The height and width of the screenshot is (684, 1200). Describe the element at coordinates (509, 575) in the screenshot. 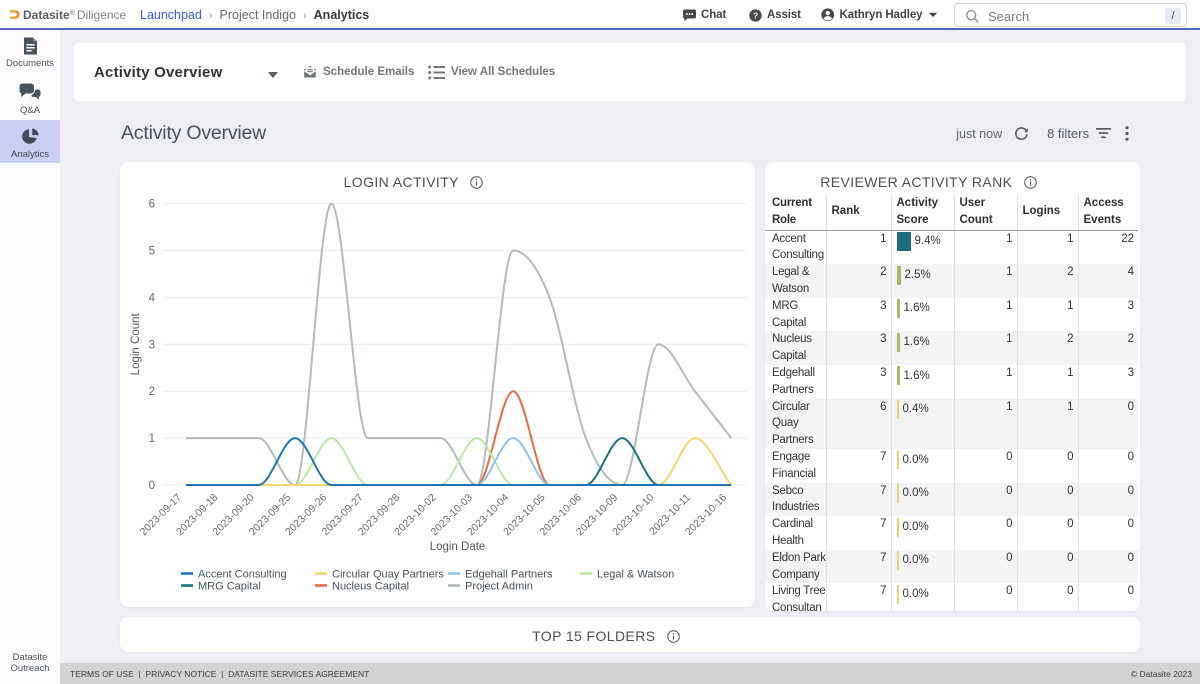

I see `svg-text: Edgehall Partners` at that location.